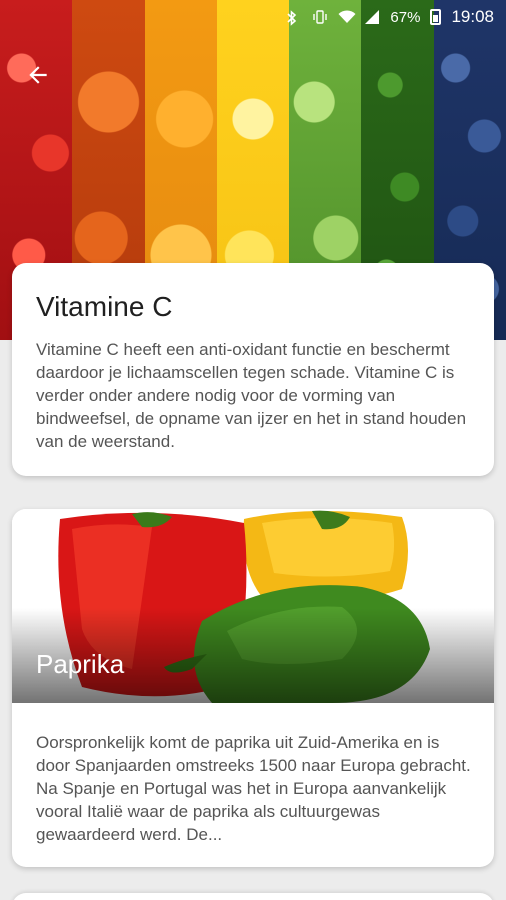 This screenshot has width=506, height=900. What do you see at coordinates (472, 16) in the screenshot?
I see `clock: 19:08` at bounding box center [472, 16].